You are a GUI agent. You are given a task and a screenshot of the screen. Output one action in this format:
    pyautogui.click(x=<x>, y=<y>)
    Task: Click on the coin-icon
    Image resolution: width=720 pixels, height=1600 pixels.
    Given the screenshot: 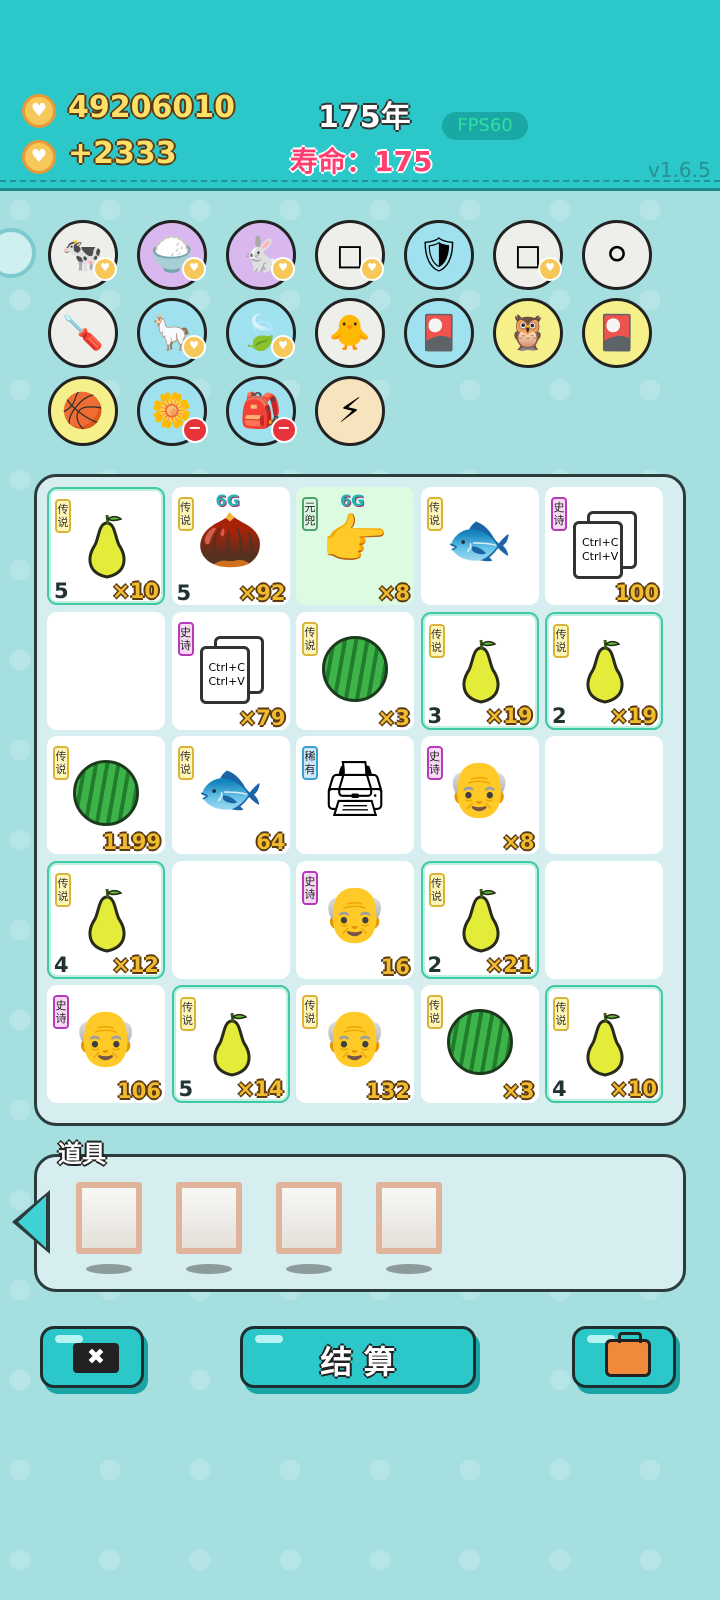 What is the action you would take?
    pyautogui.click(x=39, y=157)
    